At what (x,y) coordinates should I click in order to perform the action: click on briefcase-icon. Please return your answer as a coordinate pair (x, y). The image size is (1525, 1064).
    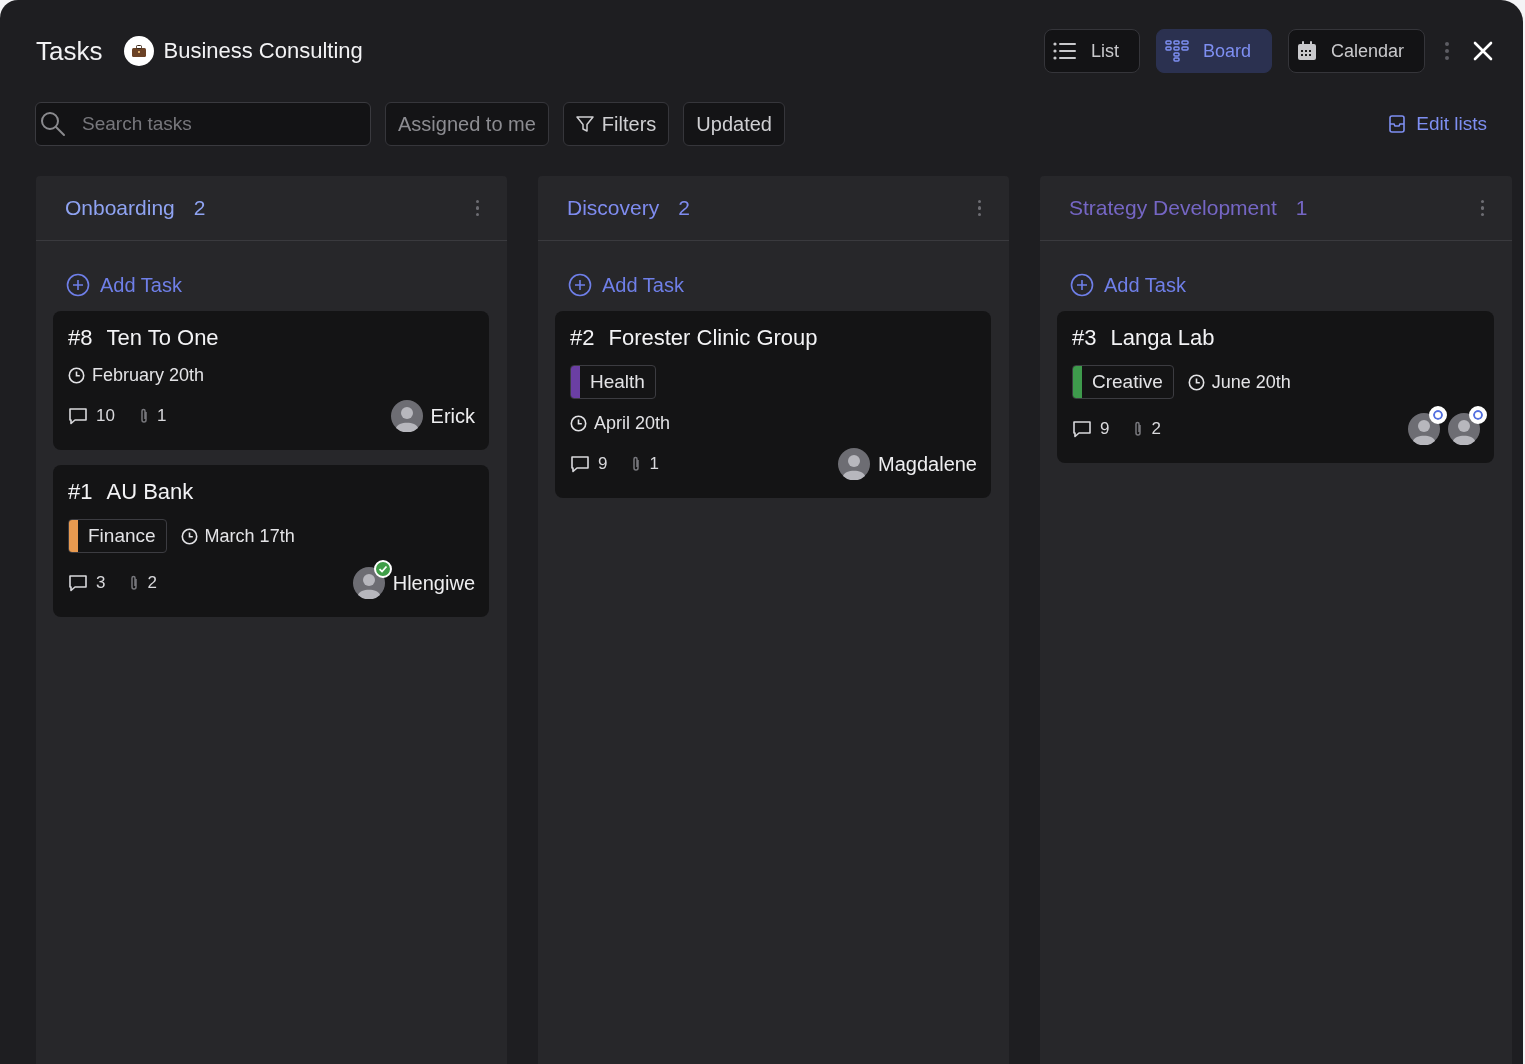
    Looking at the image, I should click on (139, 51).